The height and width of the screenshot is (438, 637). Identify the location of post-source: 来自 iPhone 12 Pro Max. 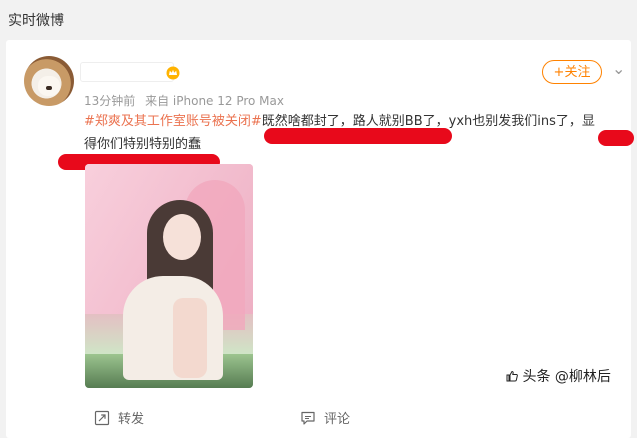
(214, 101).